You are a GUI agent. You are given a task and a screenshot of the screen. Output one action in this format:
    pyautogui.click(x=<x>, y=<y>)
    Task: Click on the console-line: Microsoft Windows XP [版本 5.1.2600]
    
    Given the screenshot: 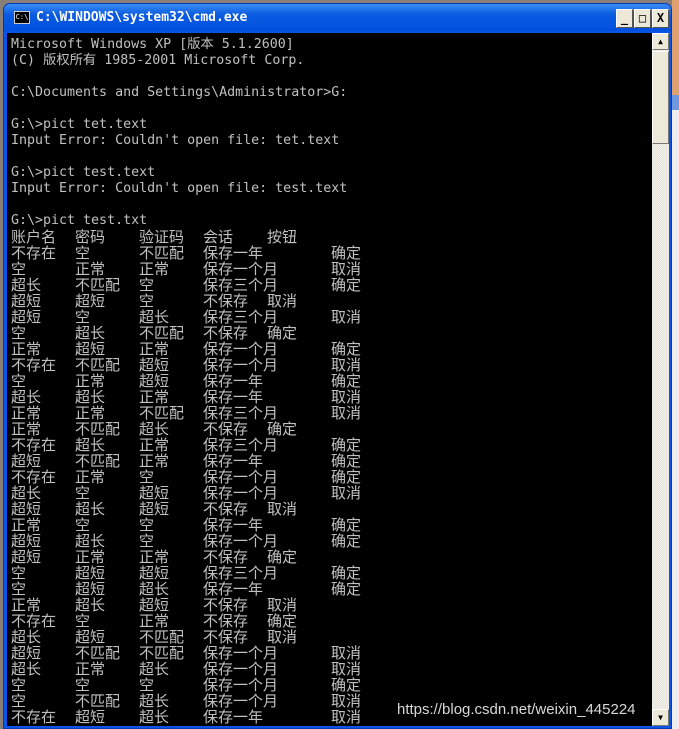 What is the action you would take?
    pyautogui.click(x=152, y=44)
    